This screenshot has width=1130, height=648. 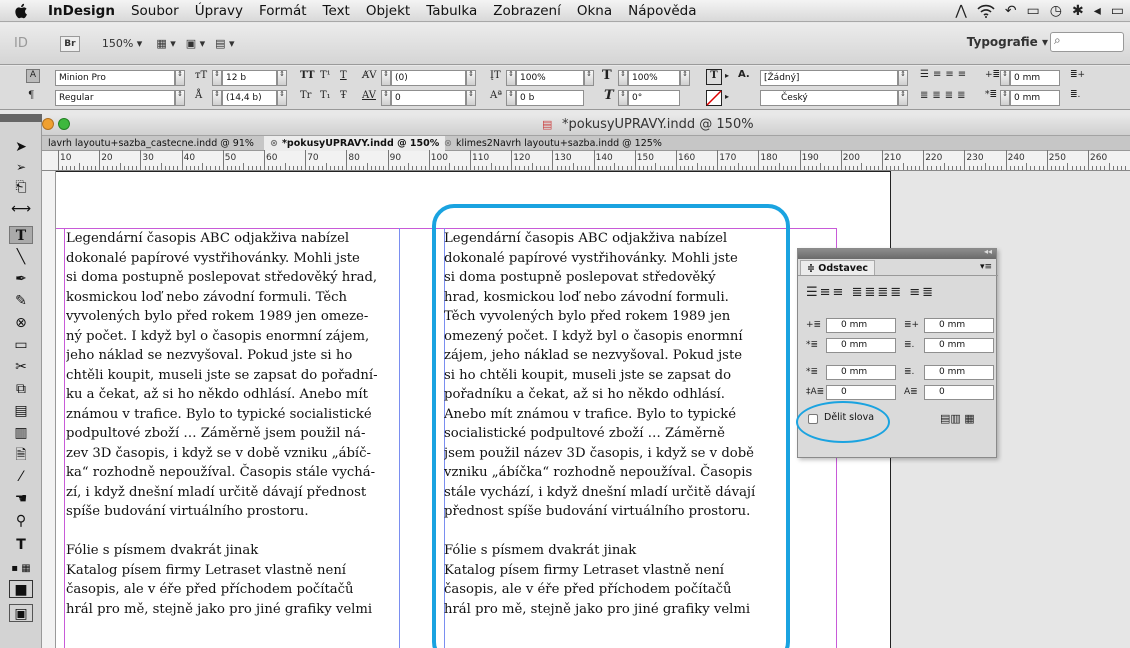 What do you see at coordinates (336, 11) in the screenshot?
I see `menu-text: Text` at bounding box center [336, 11].